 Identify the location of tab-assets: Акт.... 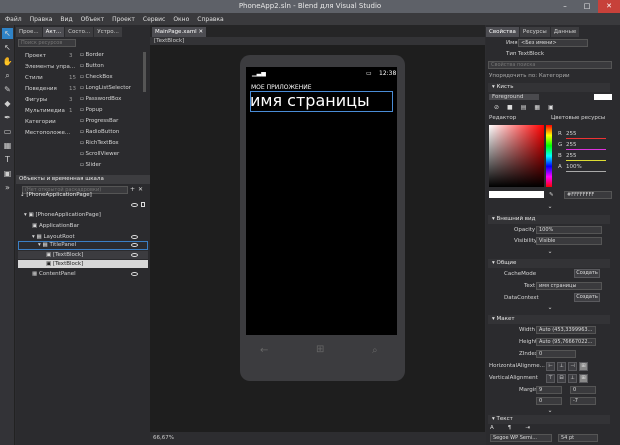
(53, 32).